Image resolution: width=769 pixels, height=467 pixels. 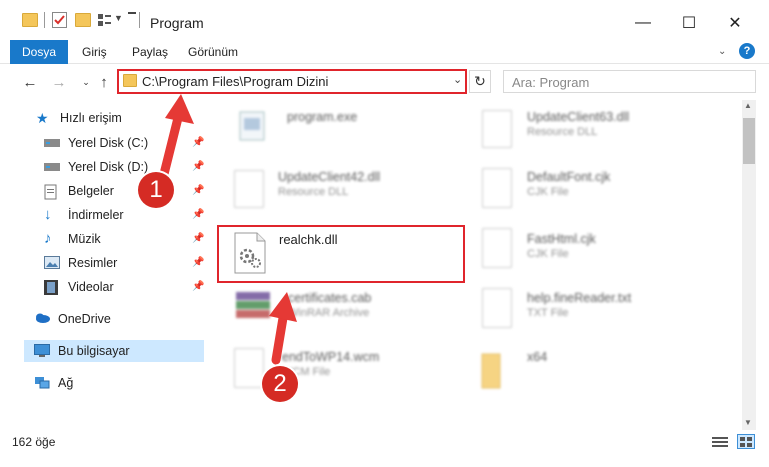 I want to click on annotation-arrows, so click(x=227, y=229).